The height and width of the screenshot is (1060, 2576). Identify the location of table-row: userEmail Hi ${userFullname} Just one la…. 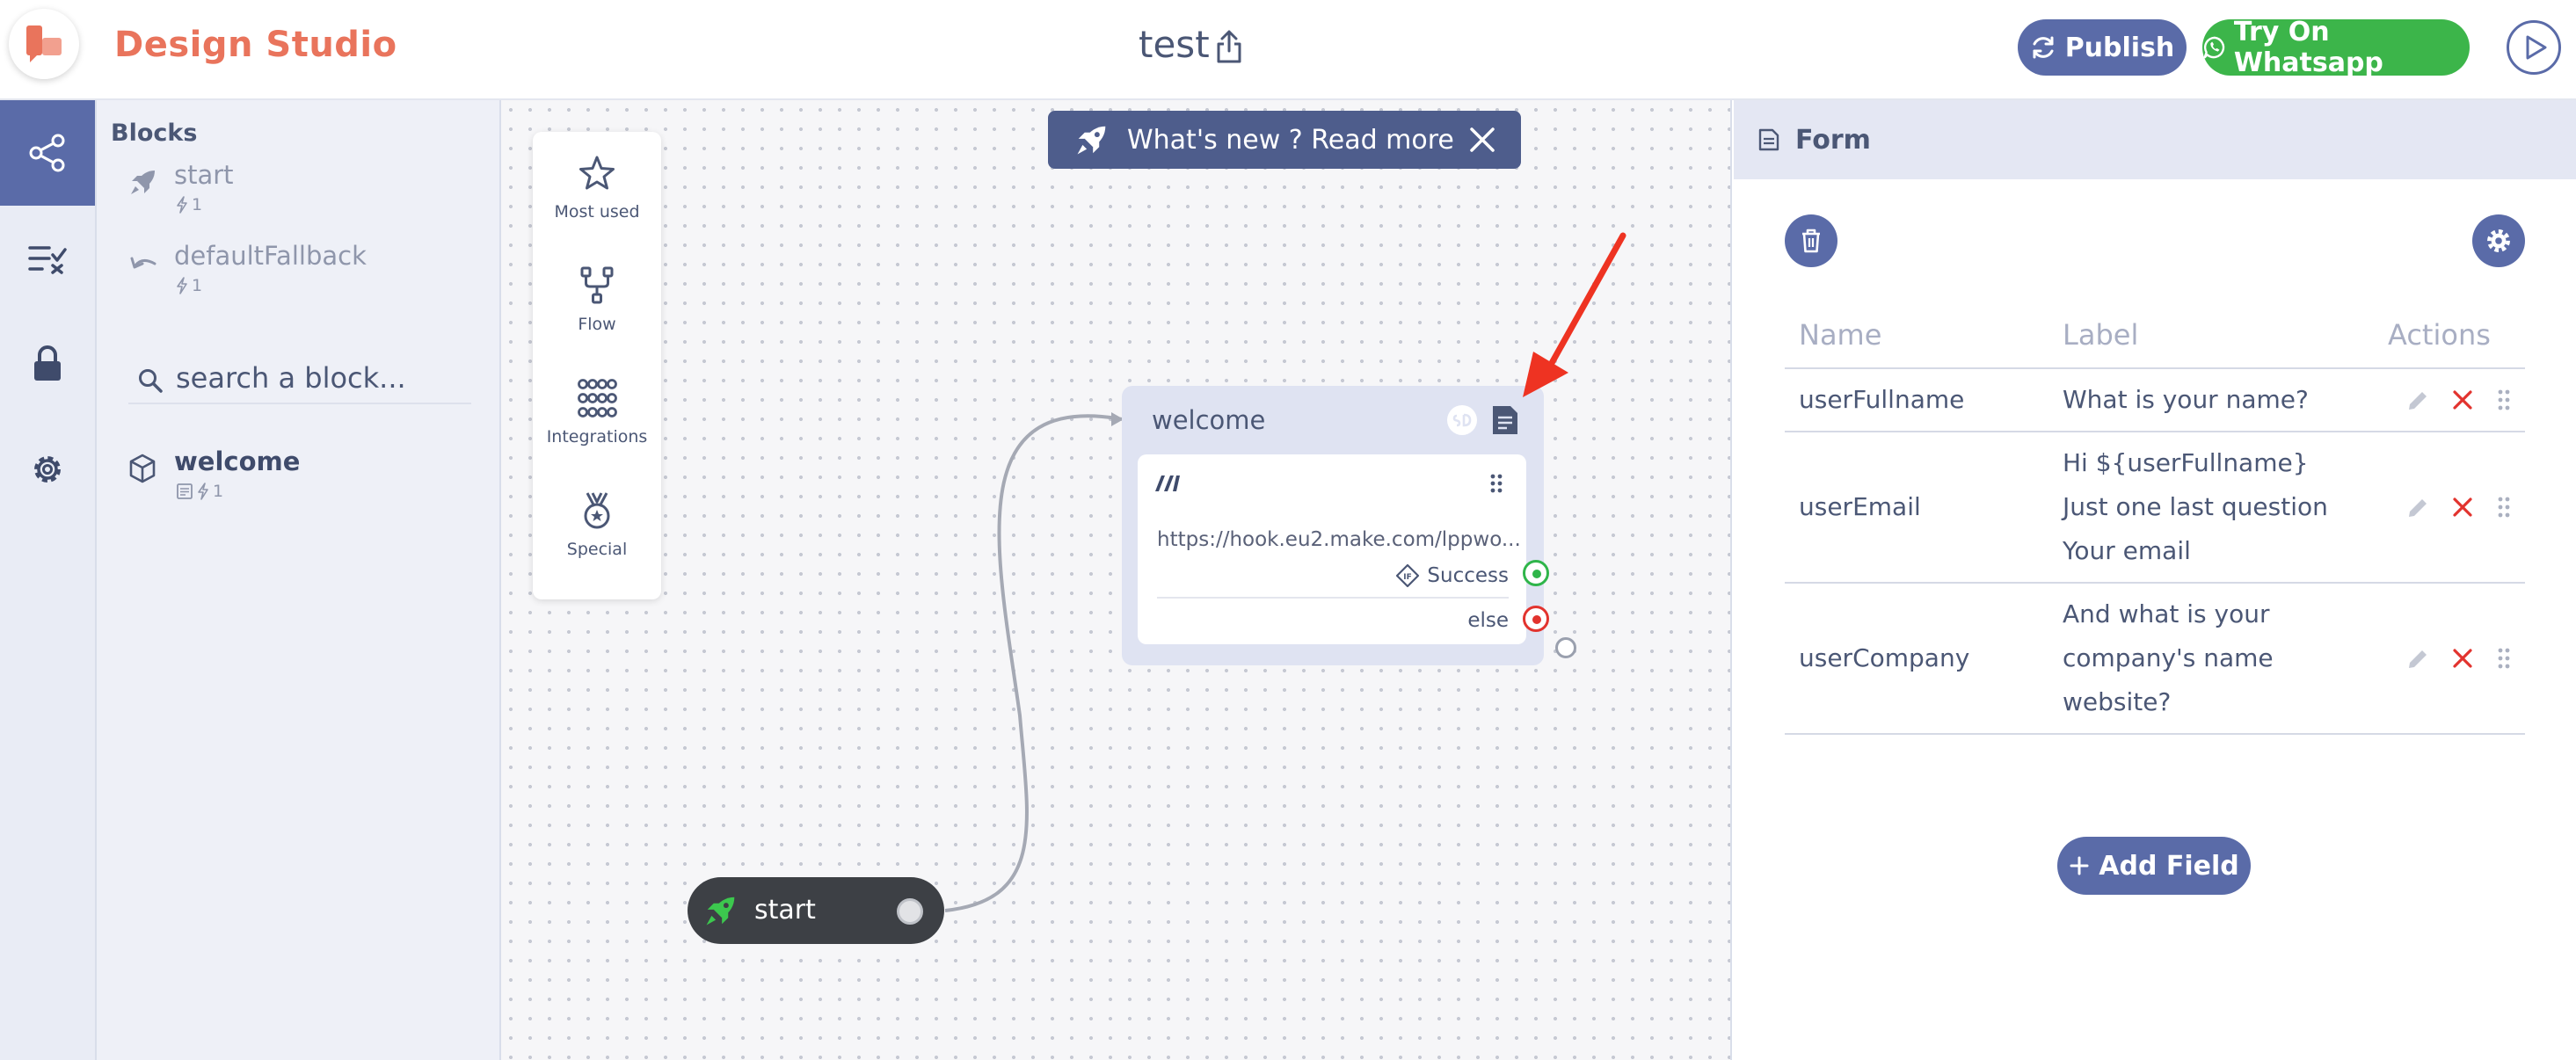
(2155, 508).